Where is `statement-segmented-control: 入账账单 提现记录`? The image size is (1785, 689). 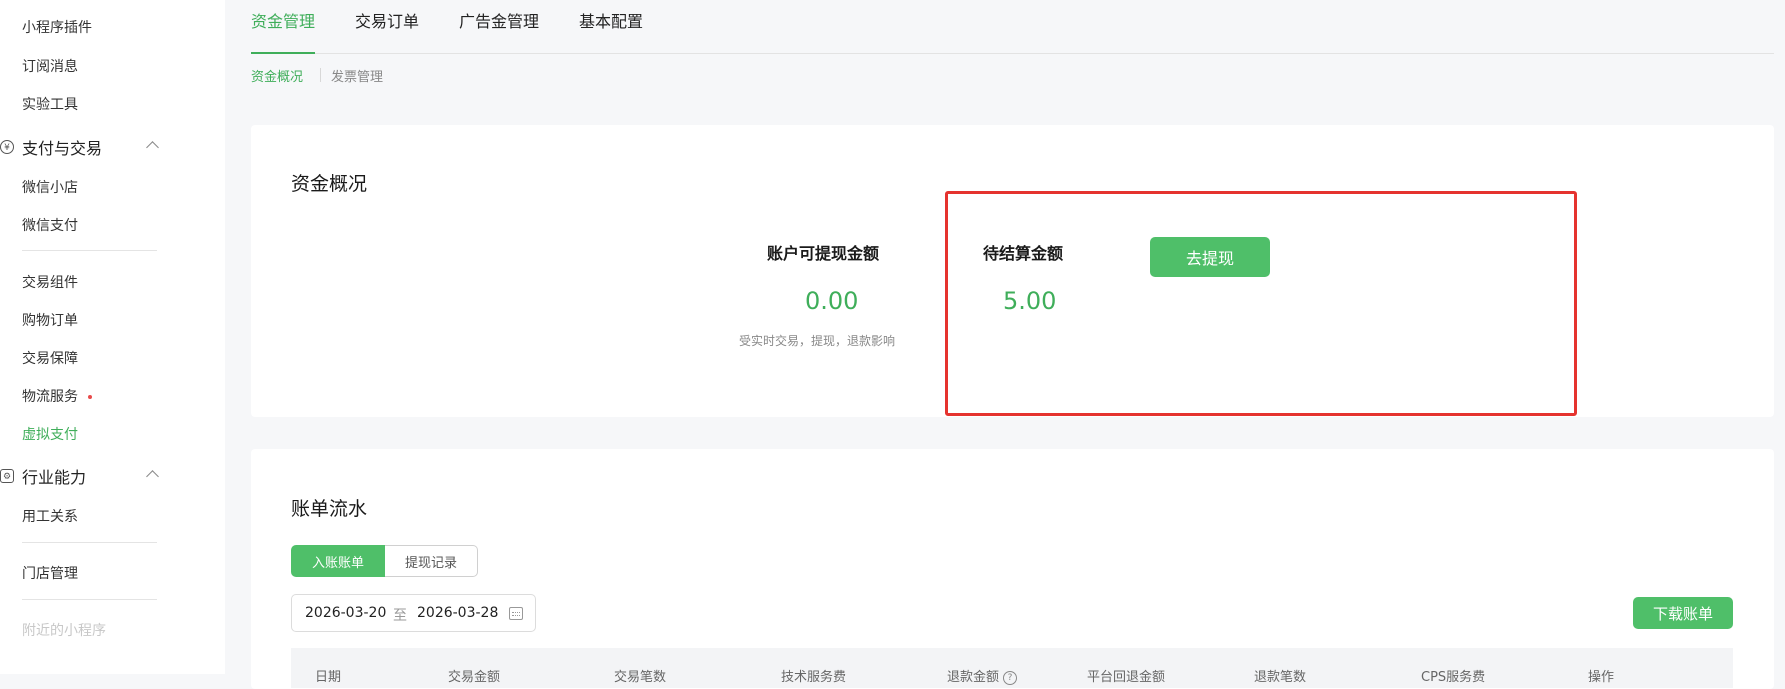
statement-segmented-control: 入账账单 提现记录 is located at coordinates (385, 561).